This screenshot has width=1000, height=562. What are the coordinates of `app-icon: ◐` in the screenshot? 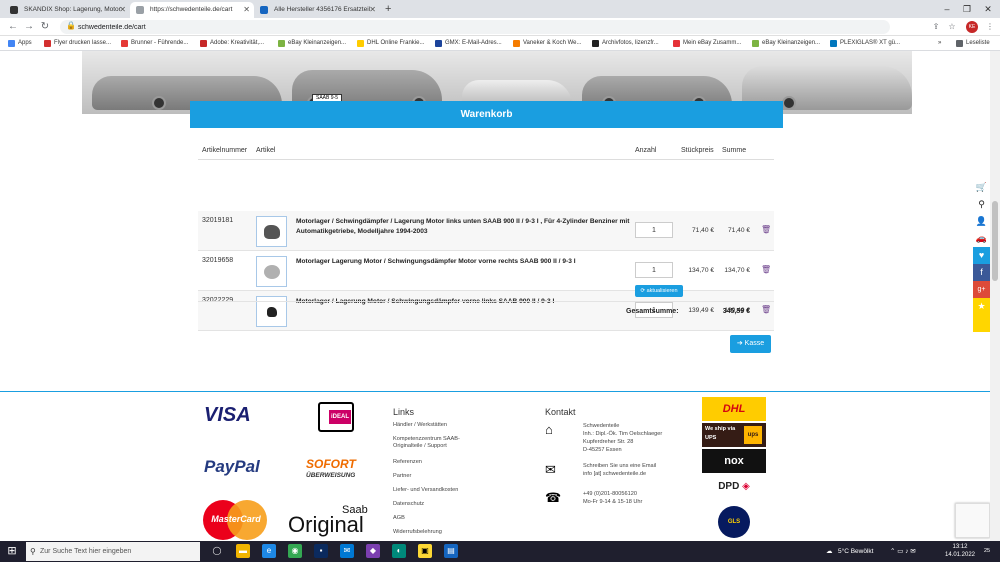 It's located at (399, 551).